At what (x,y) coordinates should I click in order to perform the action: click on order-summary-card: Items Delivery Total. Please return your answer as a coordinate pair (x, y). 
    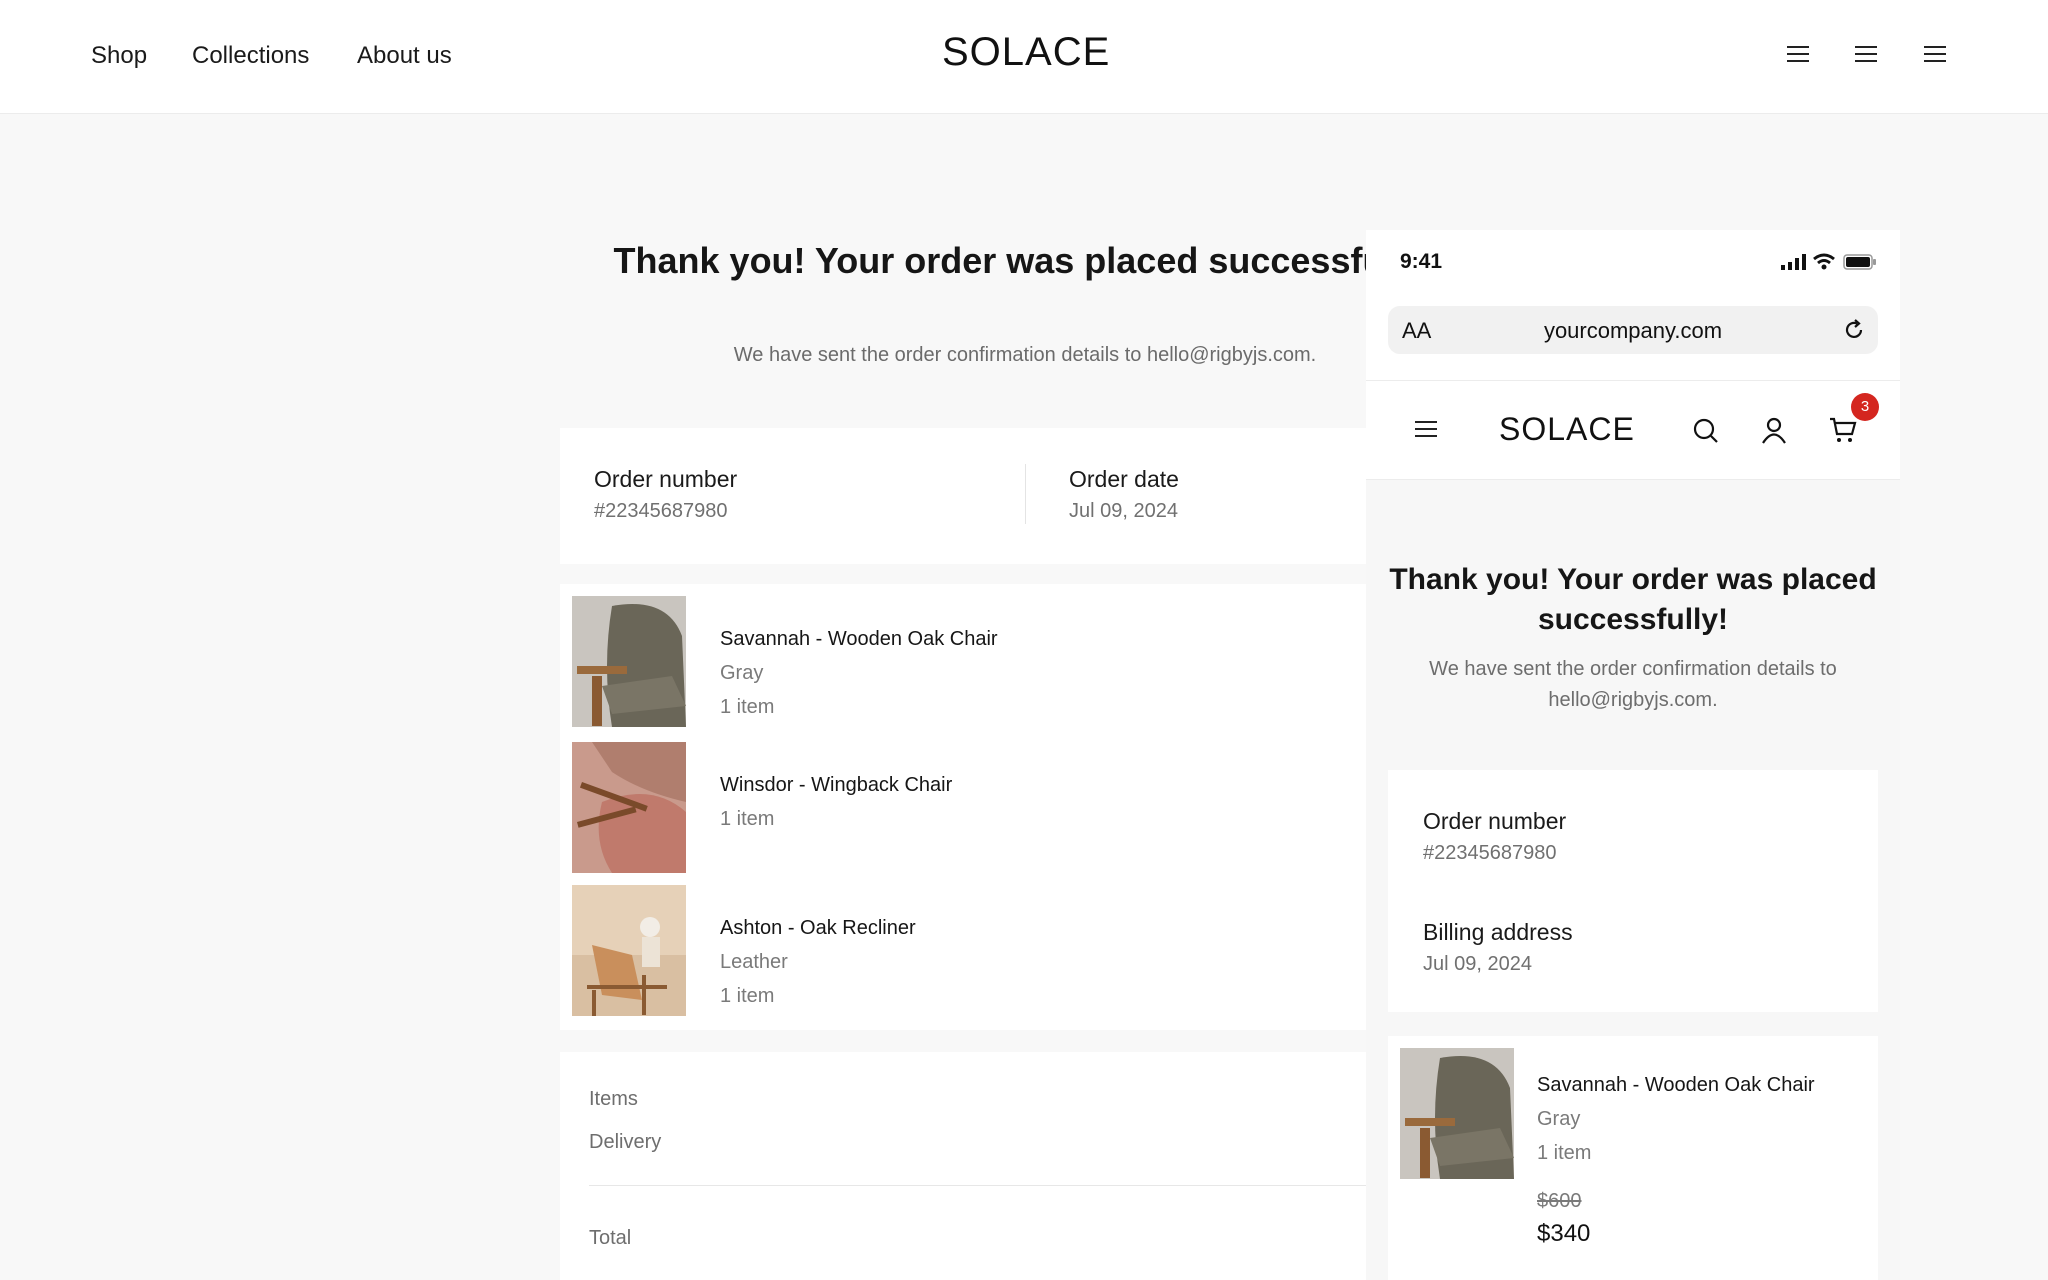
    Looking at the image, I should click on (964, 1166).